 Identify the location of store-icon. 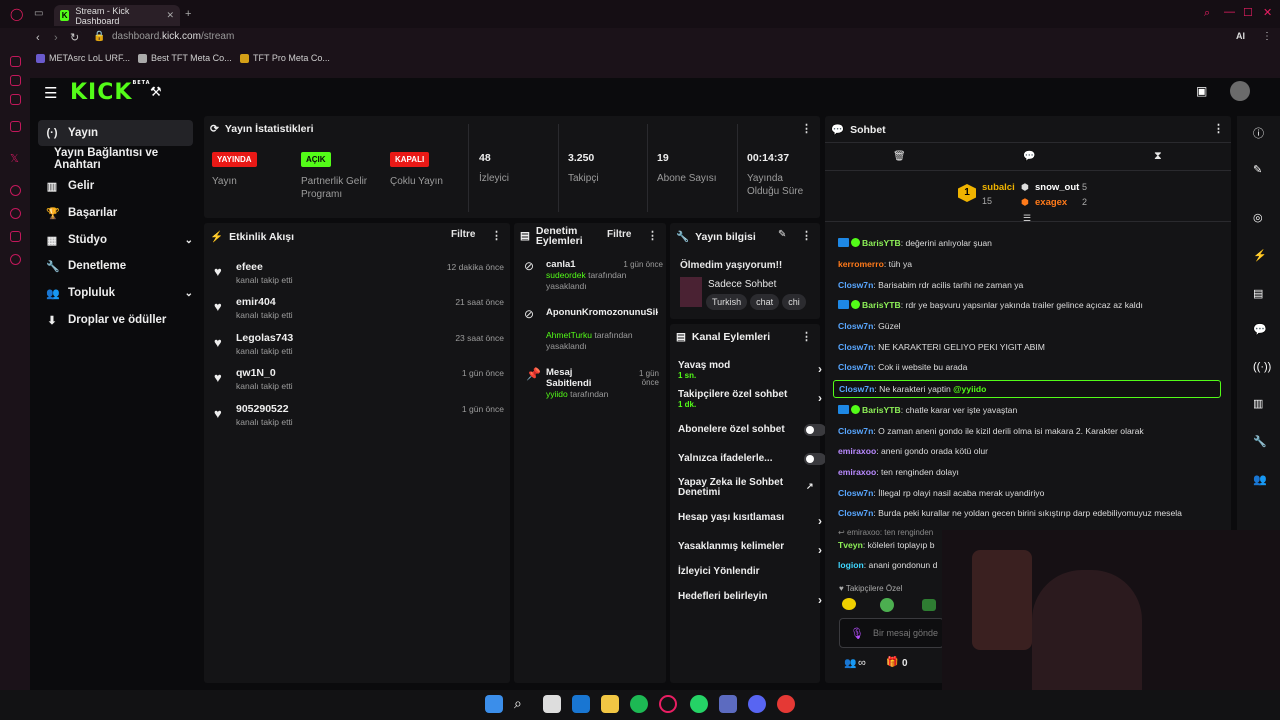
(552, 704).